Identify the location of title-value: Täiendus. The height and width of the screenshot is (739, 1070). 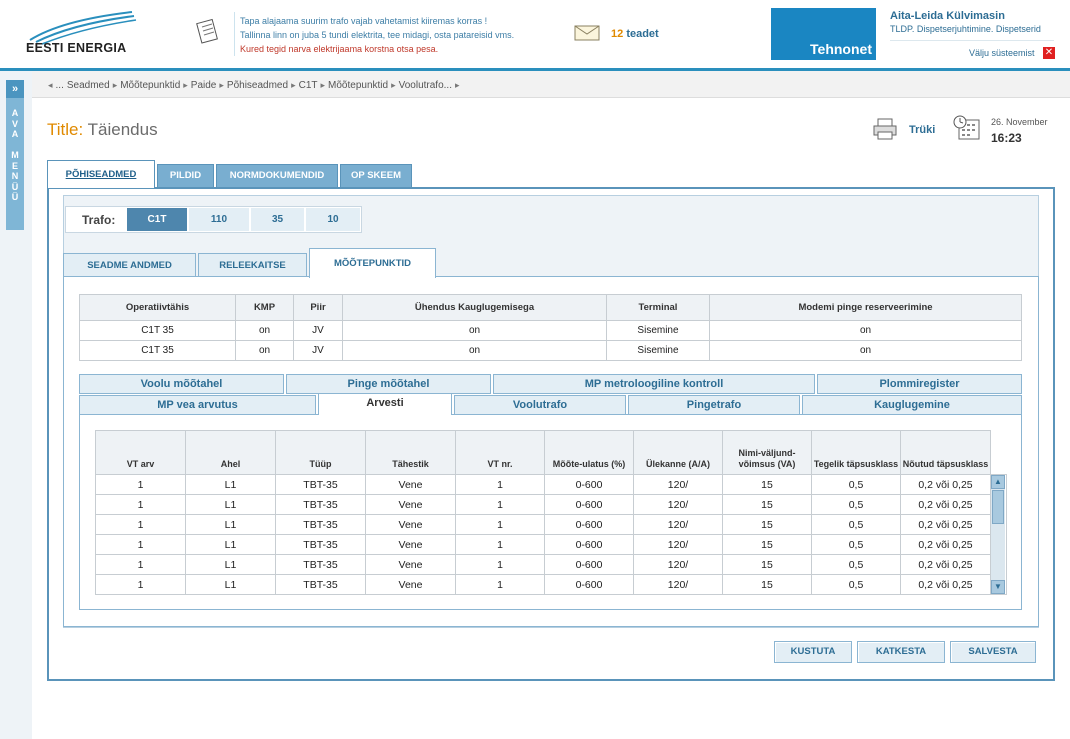
(122, 129).